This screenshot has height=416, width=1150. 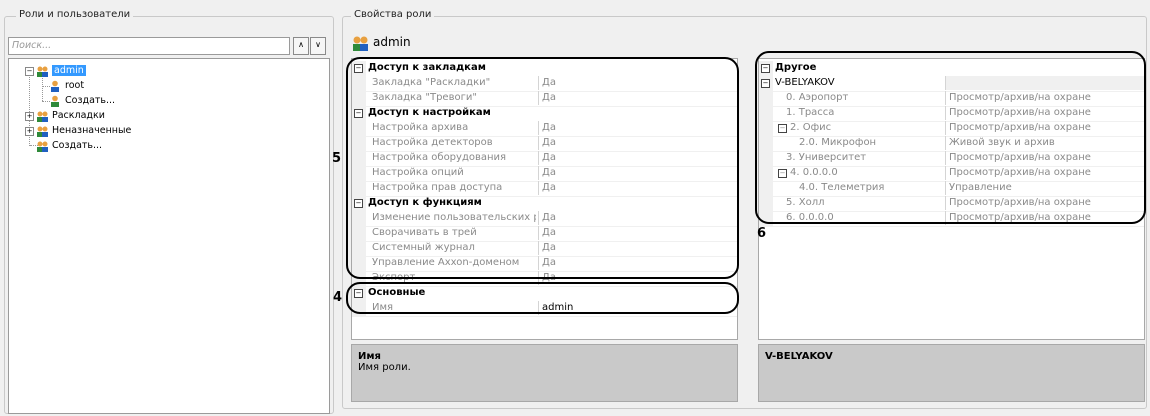 What do you see at coordinates (337, 158) in the screenshot?
I see `callout-label-5: 5` at bounding box center [337, 158].